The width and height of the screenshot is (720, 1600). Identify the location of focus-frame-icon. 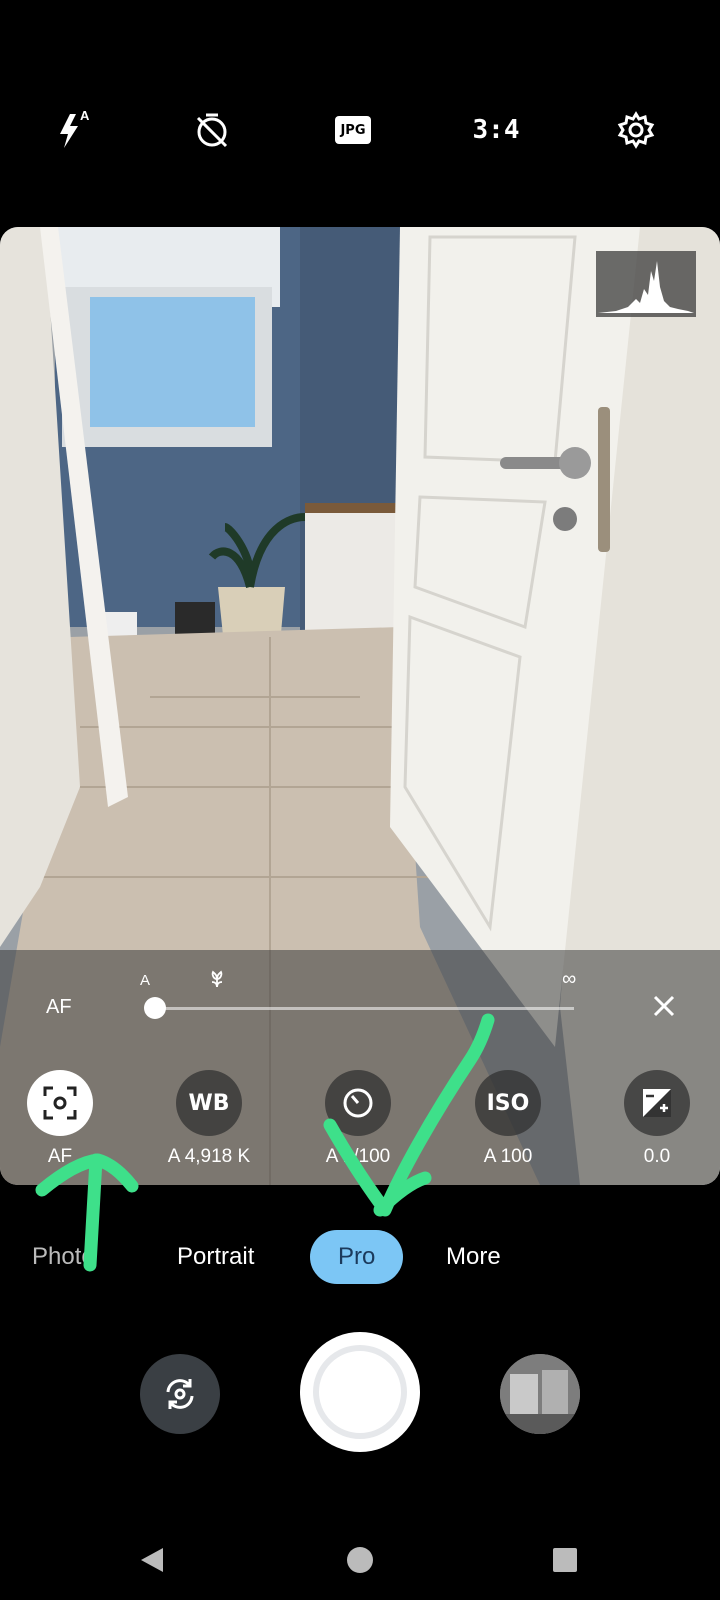
(60, 1103).